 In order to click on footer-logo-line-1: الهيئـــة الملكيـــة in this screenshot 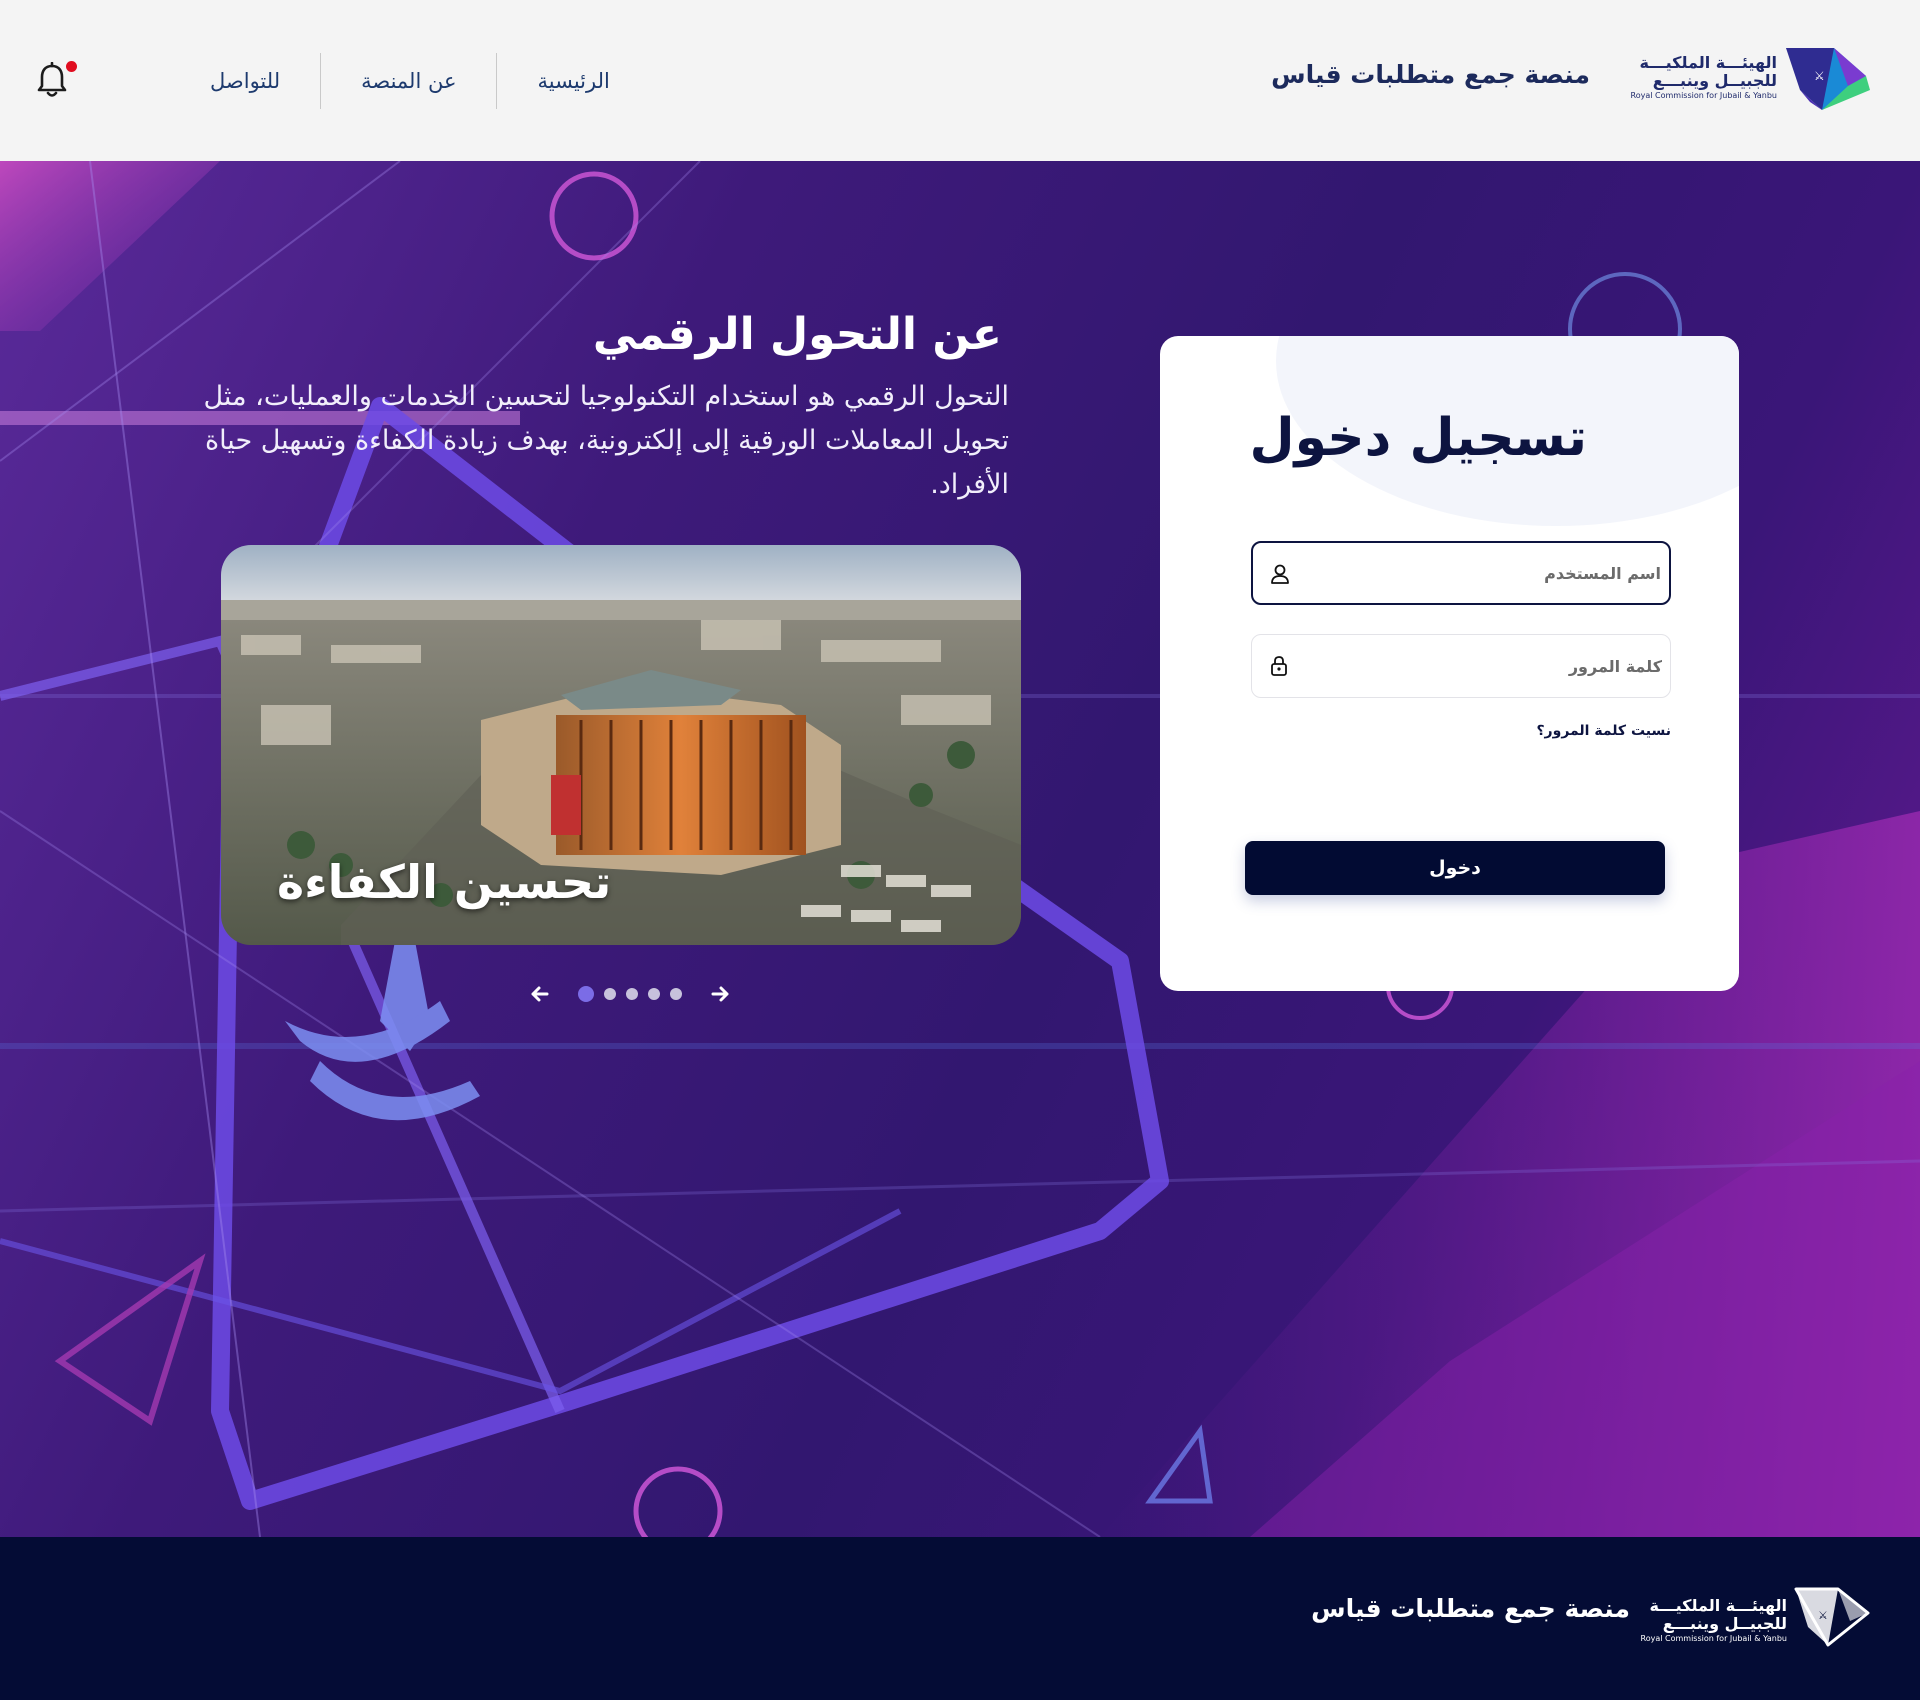, I will do `click(1718, 1605)`.